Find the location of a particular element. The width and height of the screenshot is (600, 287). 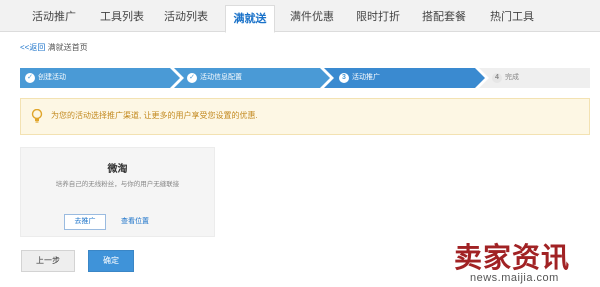

top-tab-bar: 活动推广 工具列表 活动列表 满就送 满件优惠 限时打折 搭配套餐 热门工具 is located at coordinates (300, 16).